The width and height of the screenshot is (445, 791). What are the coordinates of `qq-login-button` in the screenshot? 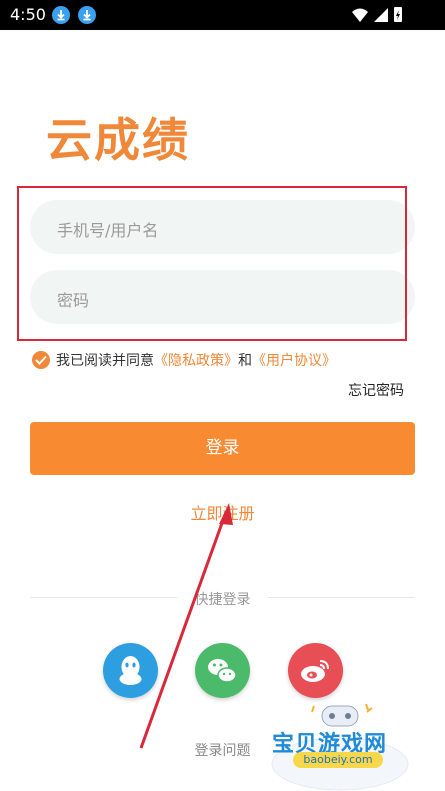 It's located at (130, 670).